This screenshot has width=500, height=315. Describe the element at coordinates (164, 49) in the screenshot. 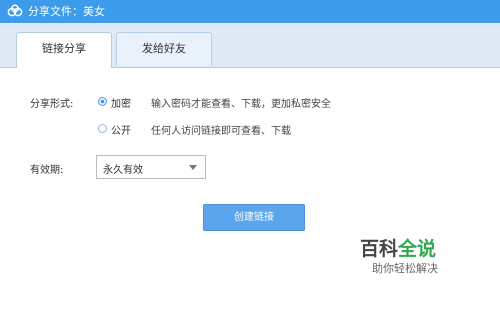

I see `tab-send-to-friends: 发给好友` at that location.